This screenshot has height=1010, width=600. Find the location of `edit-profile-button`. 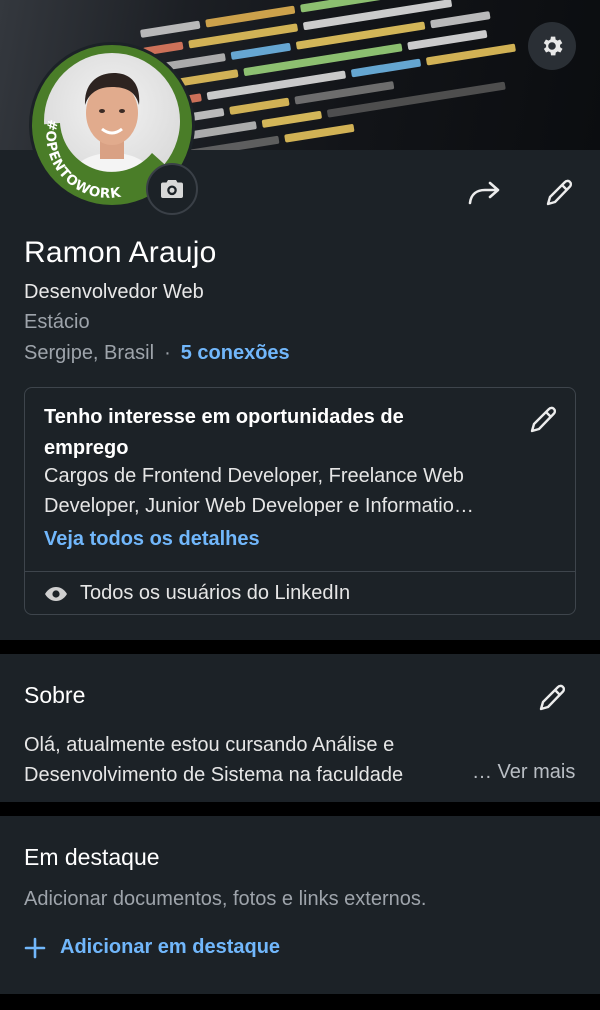

edit-profile-button is located at coordinates (559, 193).